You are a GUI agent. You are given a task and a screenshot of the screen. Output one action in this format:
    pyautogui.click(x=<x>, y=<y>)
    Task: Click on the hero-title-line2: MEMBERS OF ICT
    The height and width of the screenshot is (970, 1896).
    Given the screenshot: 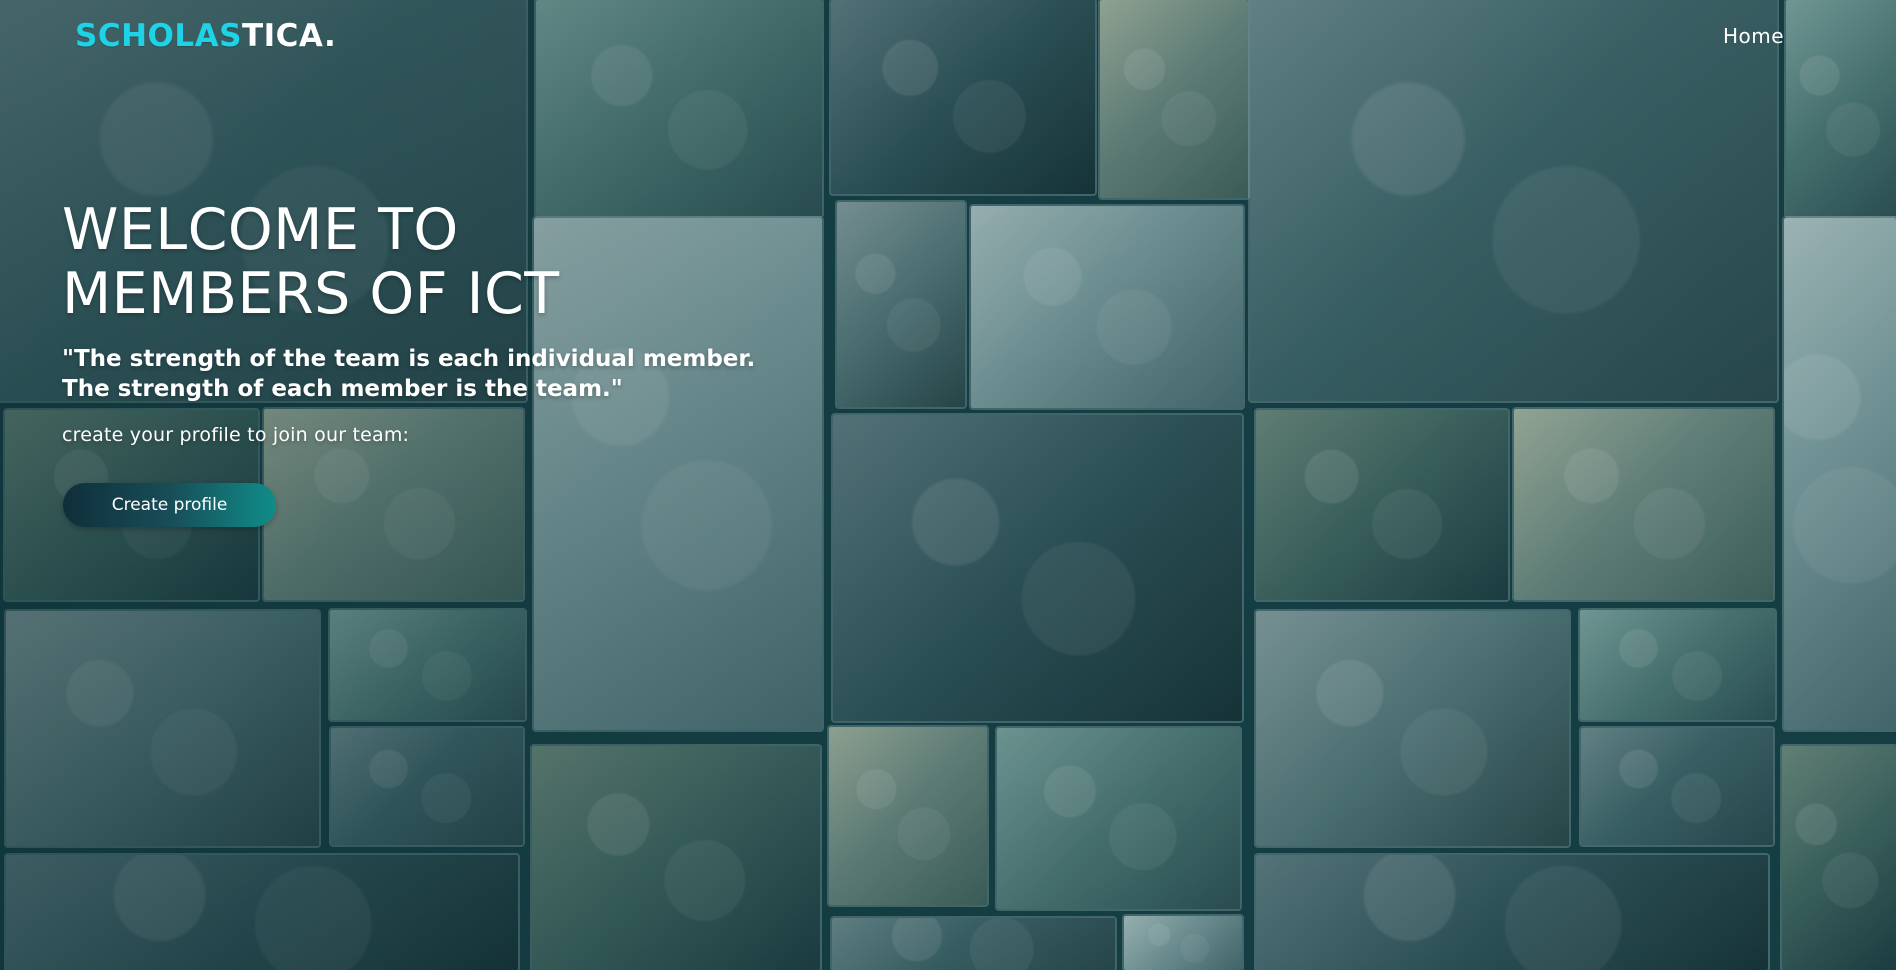 What is the action you would take?
    pyautogui.click(x=311, y=294)
    